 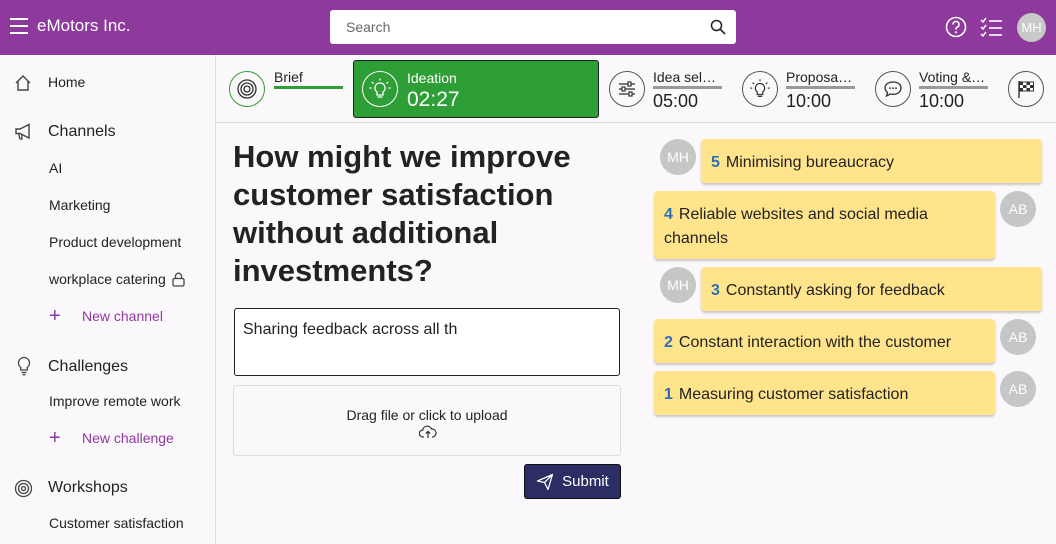 I want to click on idea-number: 1, so click(x=668, y=394).